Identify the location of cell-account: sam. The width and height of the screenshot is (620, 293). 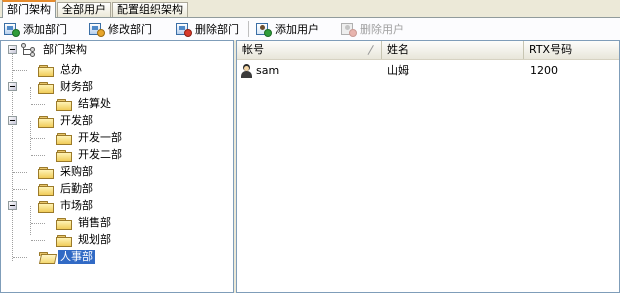
(268, 70).